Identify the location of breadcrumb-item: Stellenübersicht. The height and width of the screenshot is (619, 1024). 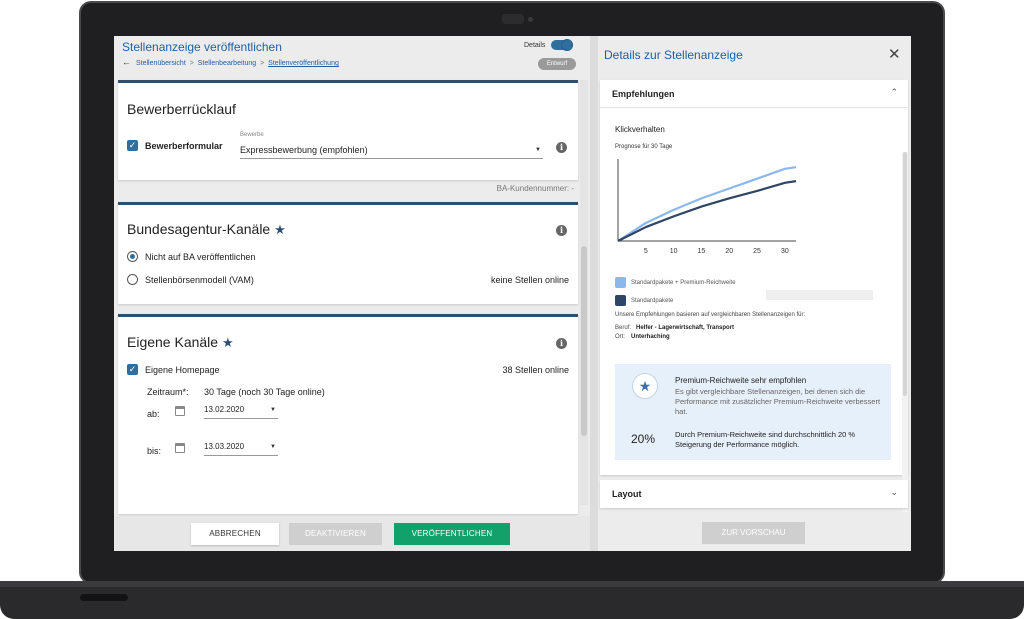
(161, 63).